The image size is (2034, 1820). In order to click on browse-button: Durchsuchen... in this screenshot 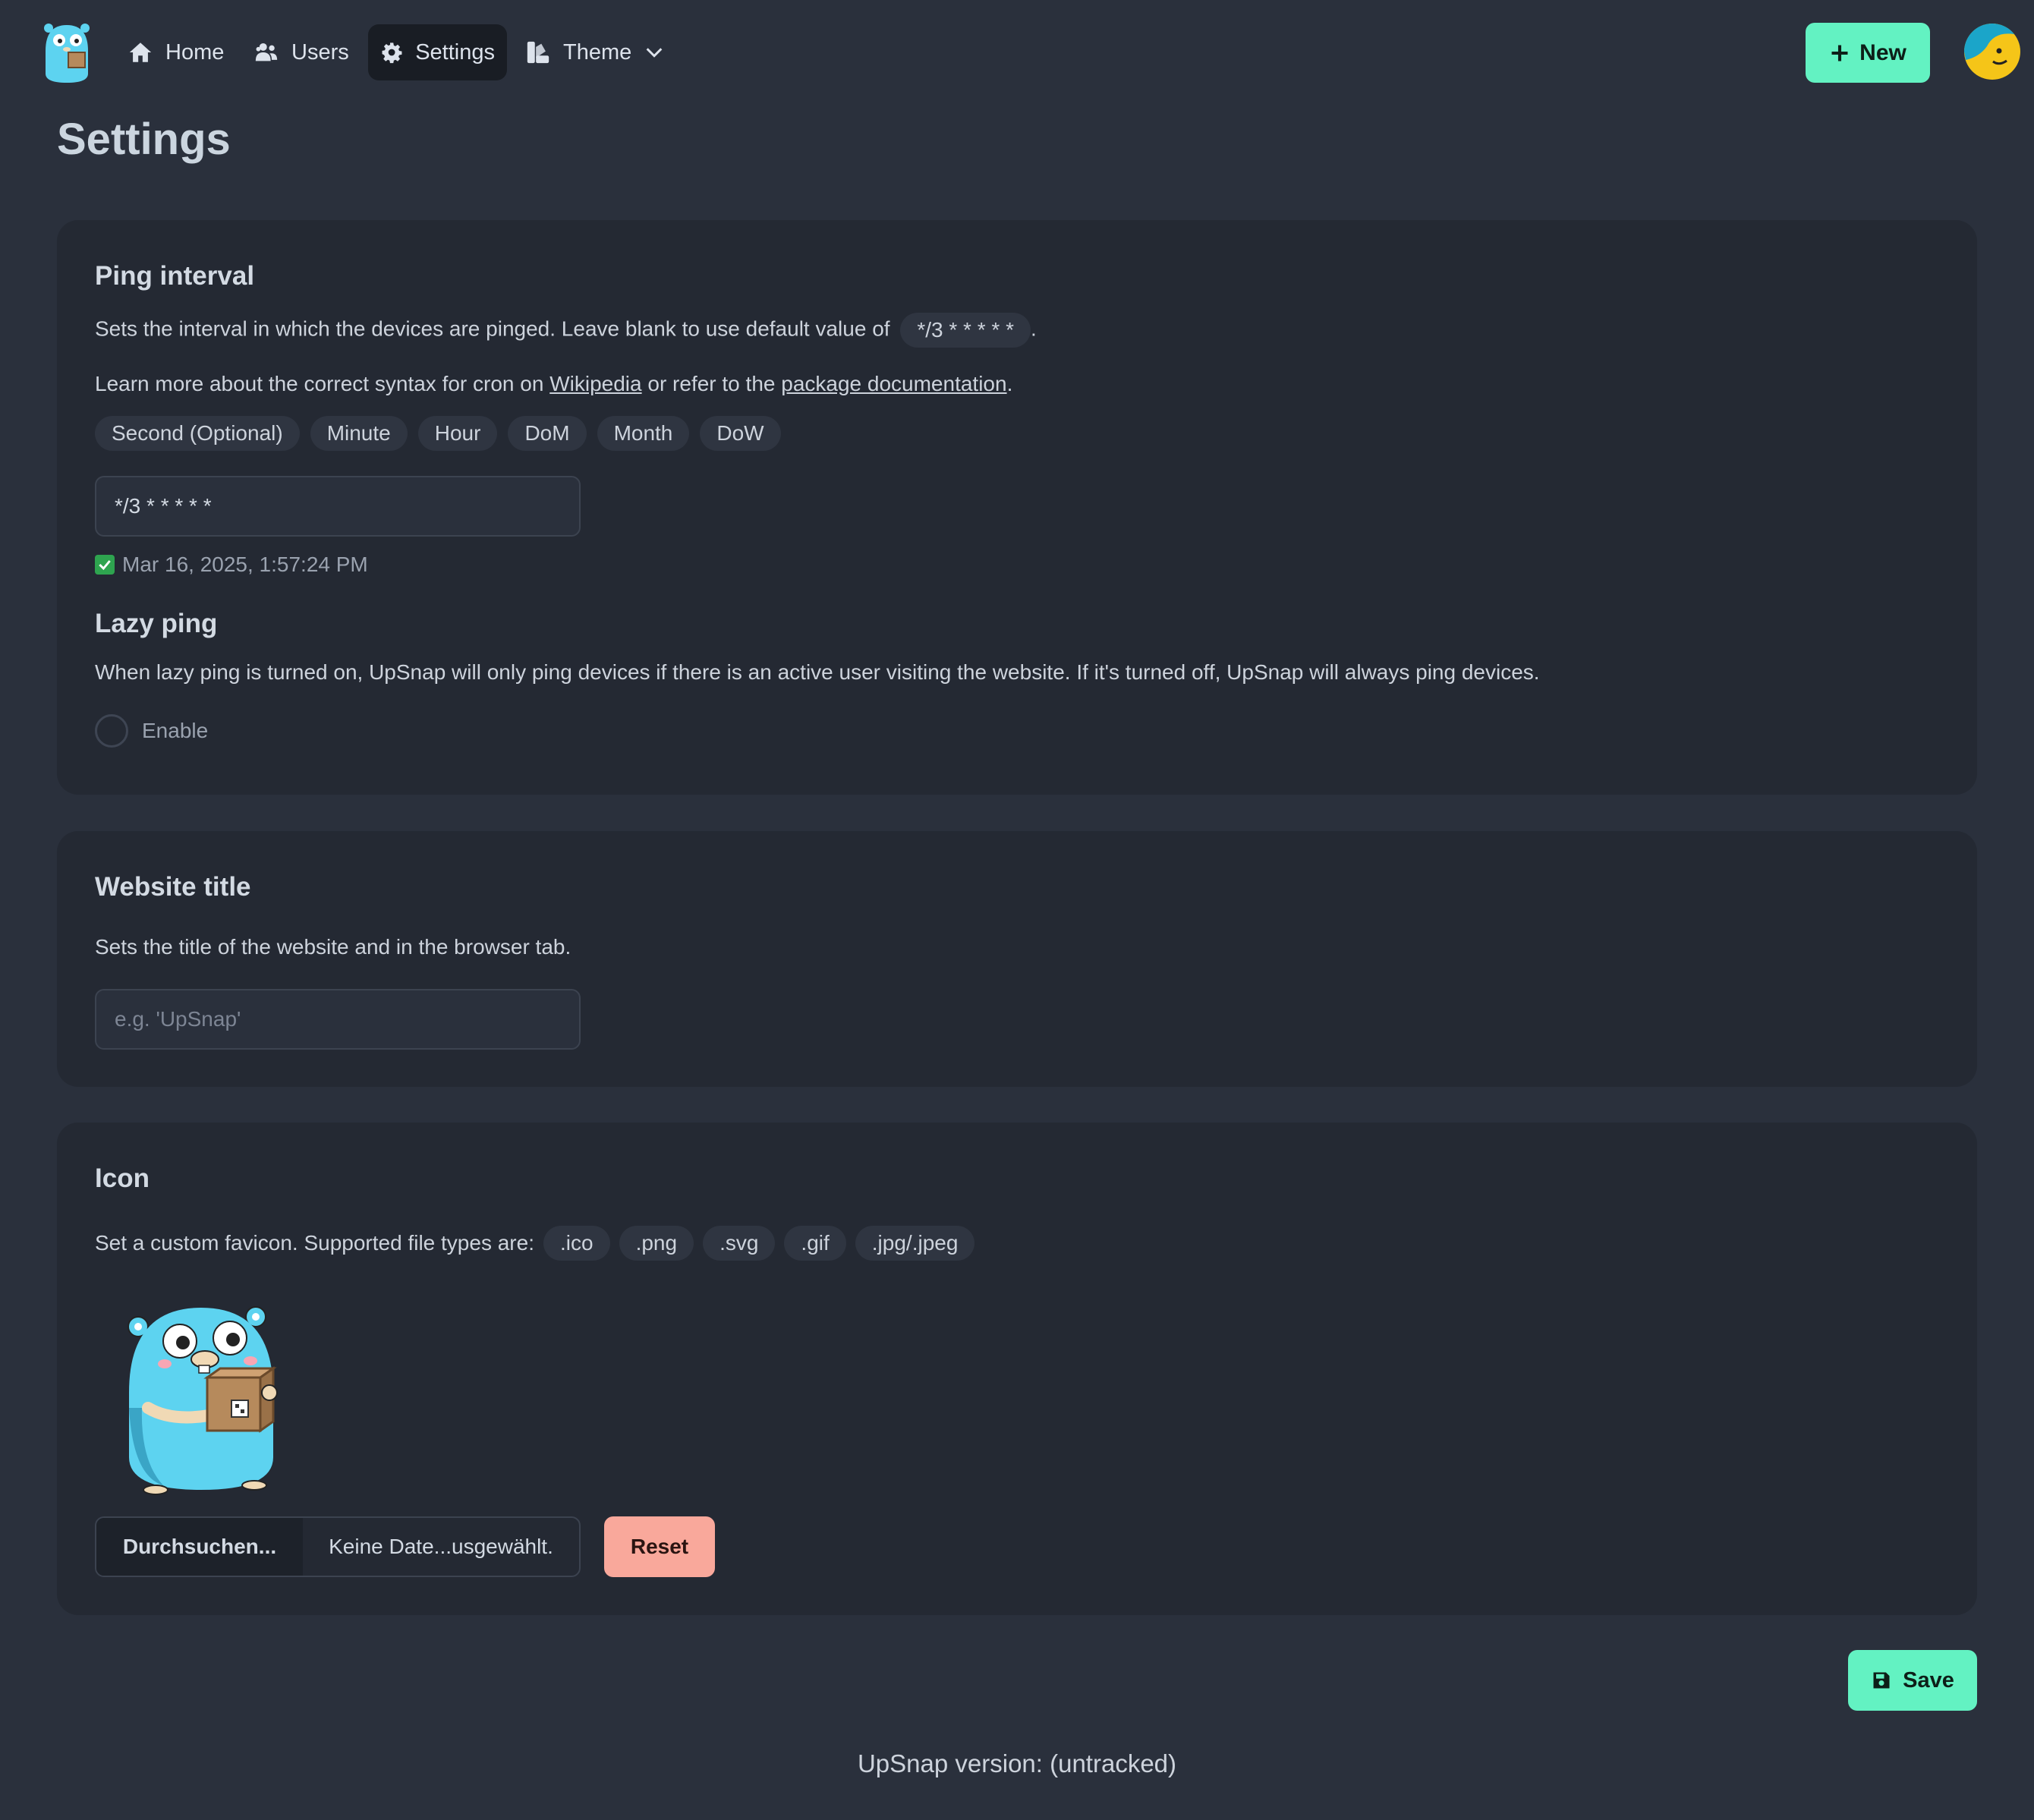, I will do `click(199, 1547)`.